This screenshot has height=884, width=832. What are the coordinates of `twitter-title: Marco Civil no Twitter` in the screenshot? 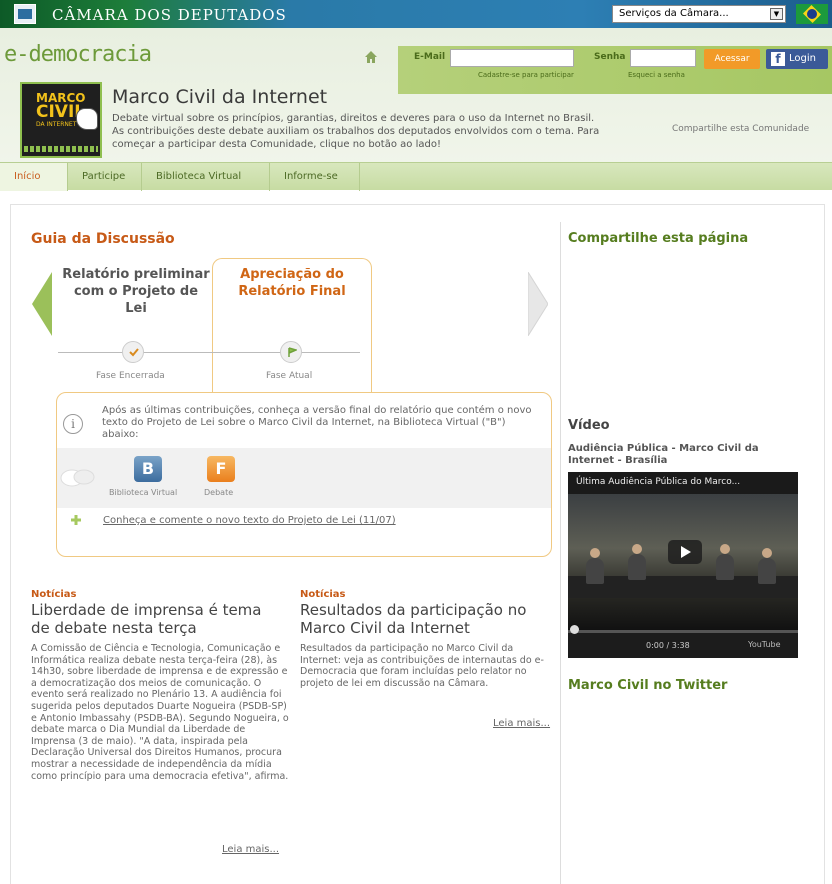 It's located at (648, 685).